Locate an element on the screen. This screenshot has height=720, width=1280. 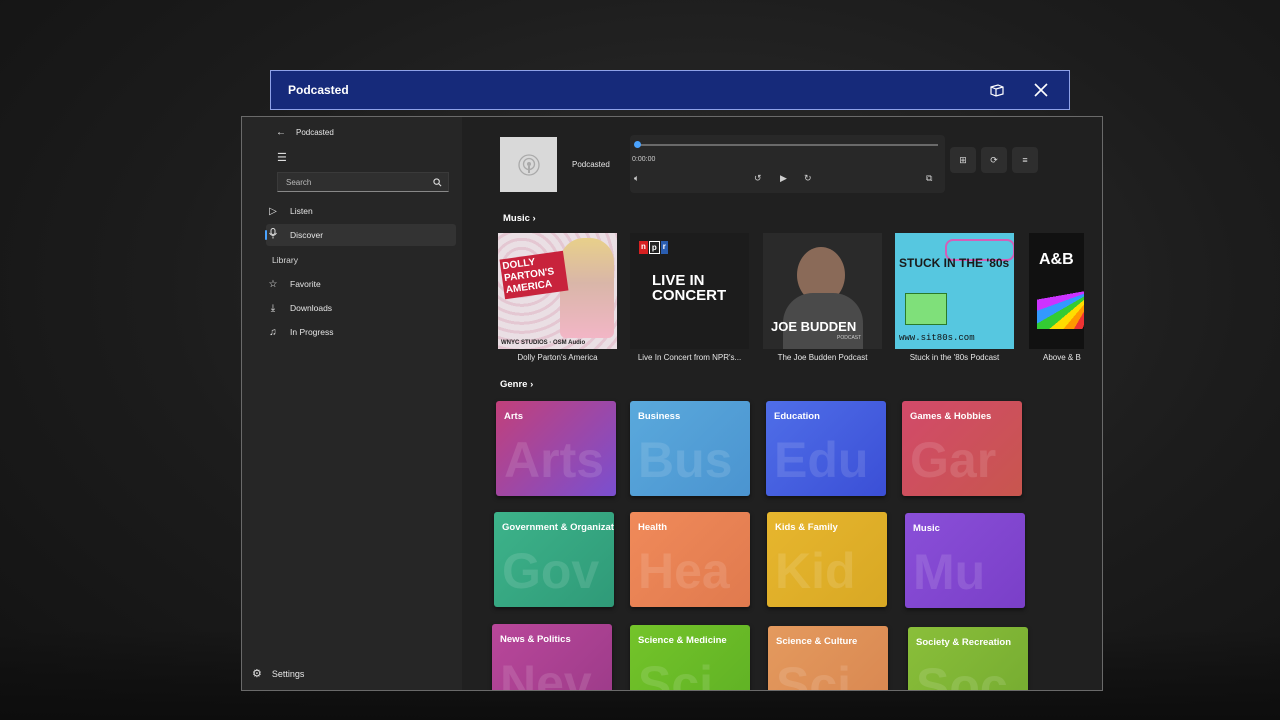
genre-tile-news-politics: Nev News & Politics is located at coordinates (552, 657).